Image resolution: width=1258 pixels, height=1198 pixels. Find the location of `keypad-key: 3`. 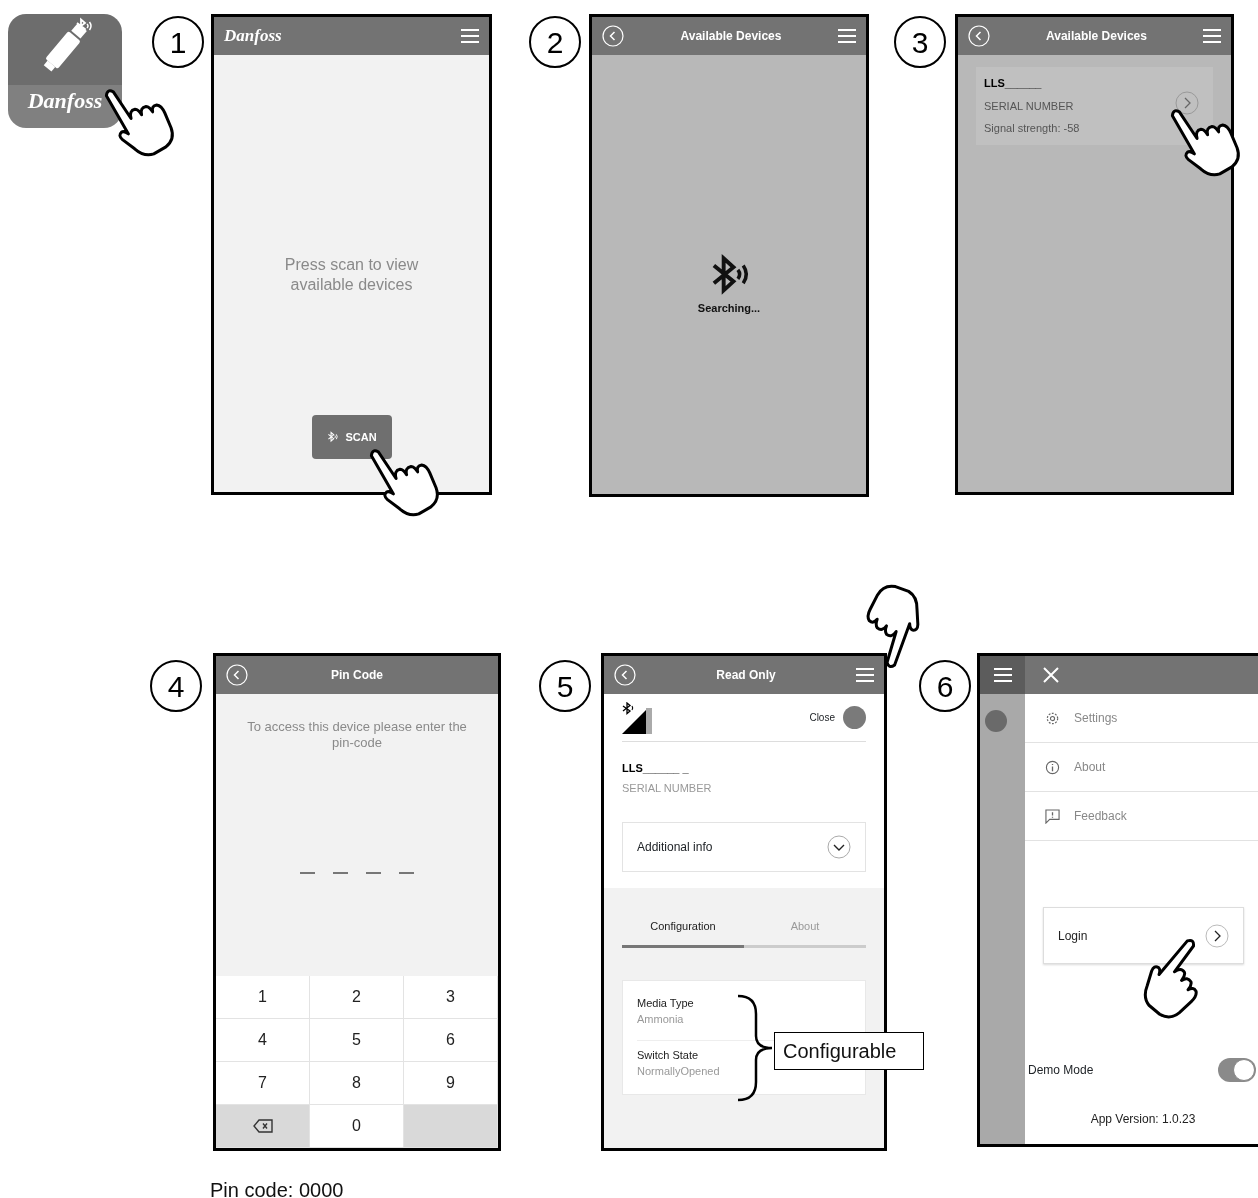

keypad-key: 3 is located at coordinates (451, 997).